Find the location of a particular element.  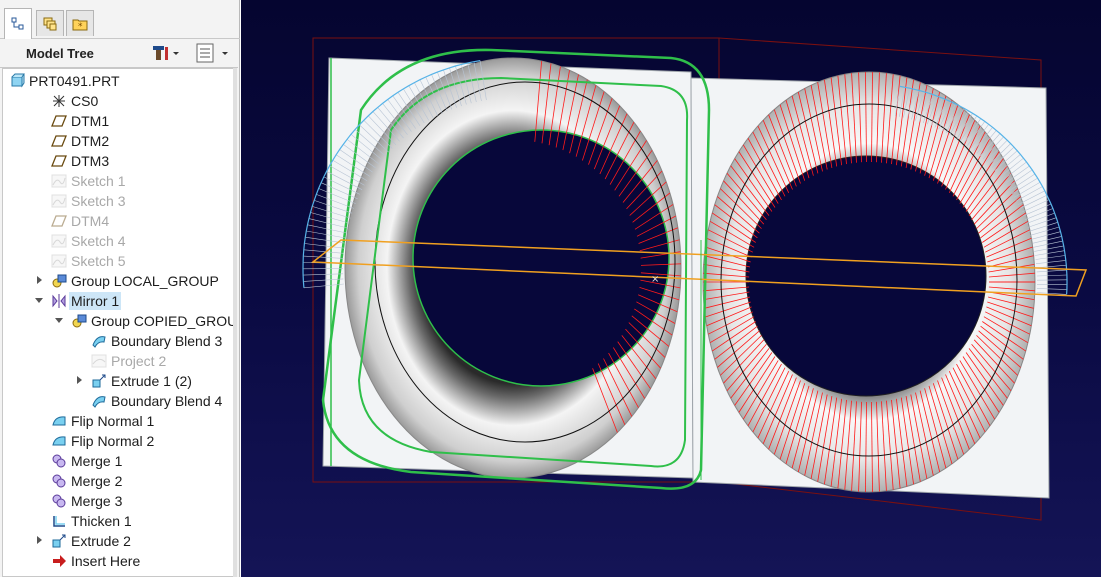

layers-icon is located at coordinates (50, 23).